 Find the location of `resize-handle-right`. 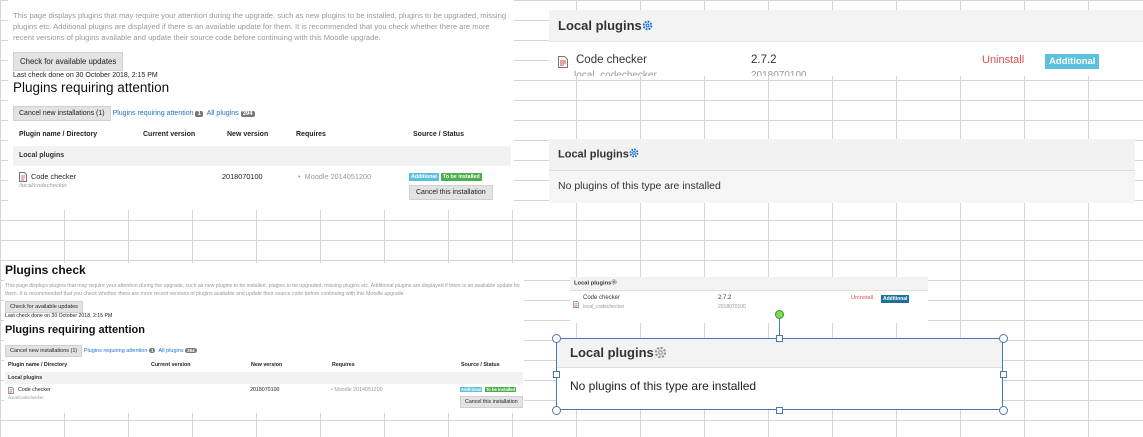

resize-handle-right is located at coordinates (1003, 374).